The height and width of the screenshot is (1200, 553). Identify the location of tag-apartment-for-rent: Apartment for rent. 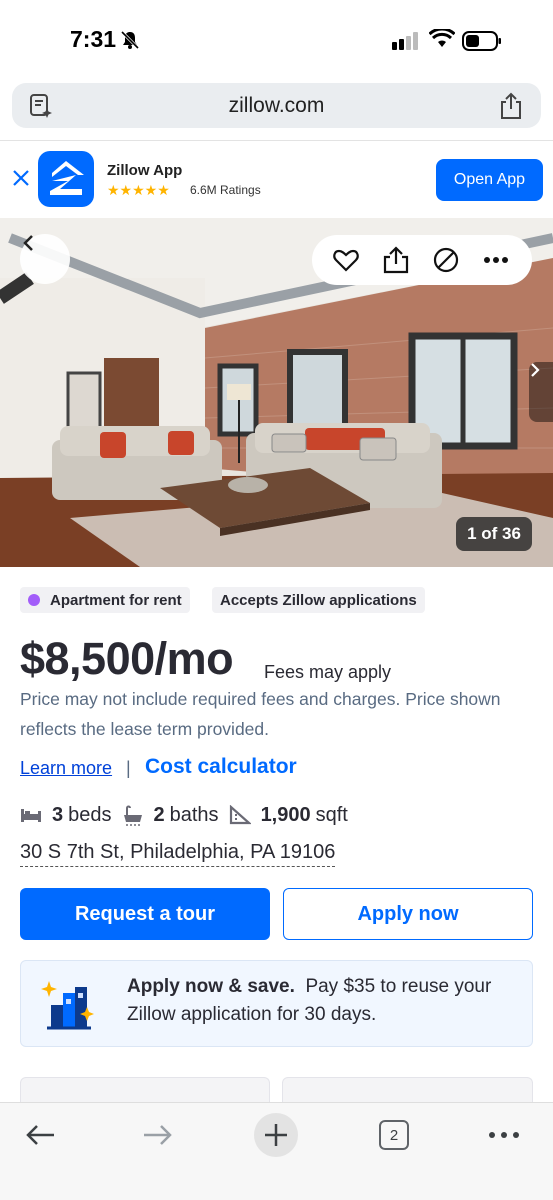
(105, 600).